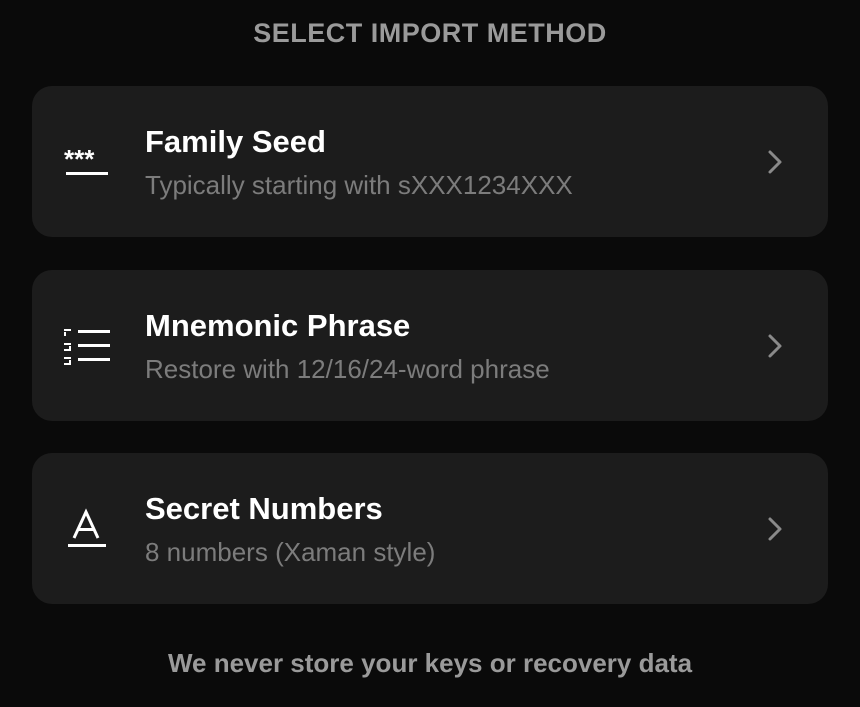 This screenshot has width=860, height=707. Describe the element at coordinates (290, 552) in the screenshot. I see `option-subtitle: 8 numbers (Xaman style)` at that location.